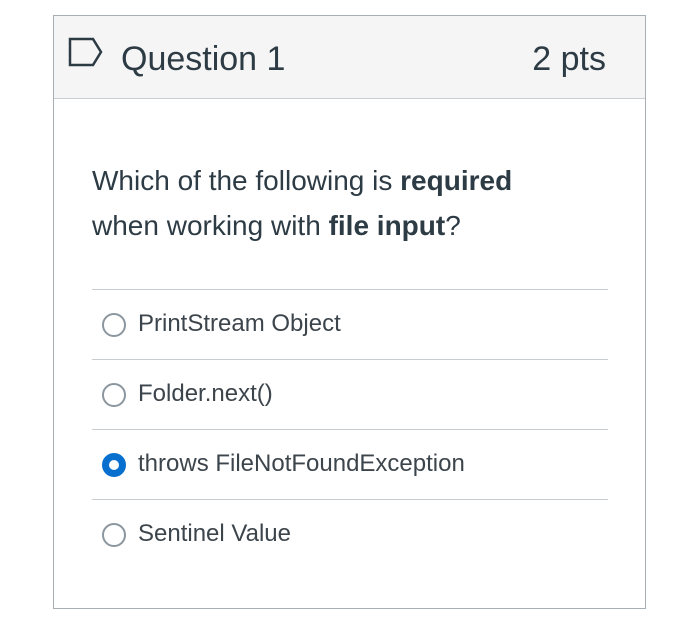 This screenshot has width=700, height=633. What do you see at coordinates (205, 394) in the screenshot?
I see `answer-label: Folder.next()` at bounding box center [205, 394].